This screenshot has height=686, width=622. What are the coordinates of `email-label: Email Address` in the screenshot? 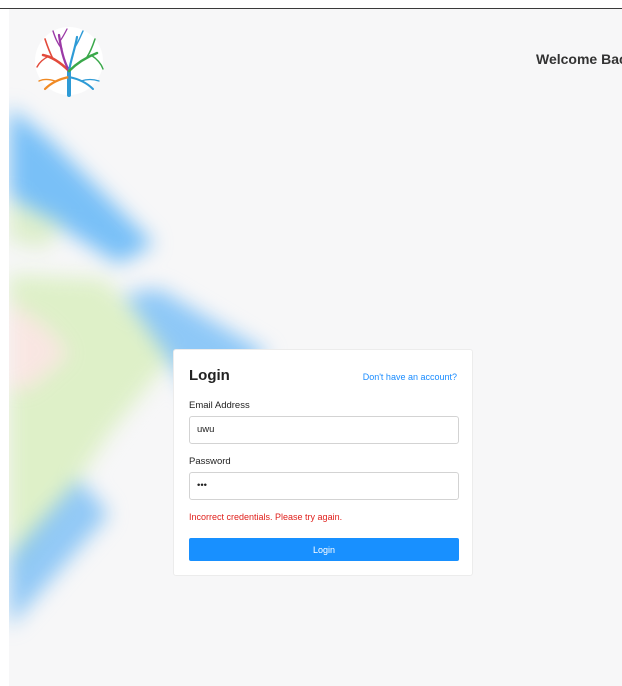 It's located at (219, 405).